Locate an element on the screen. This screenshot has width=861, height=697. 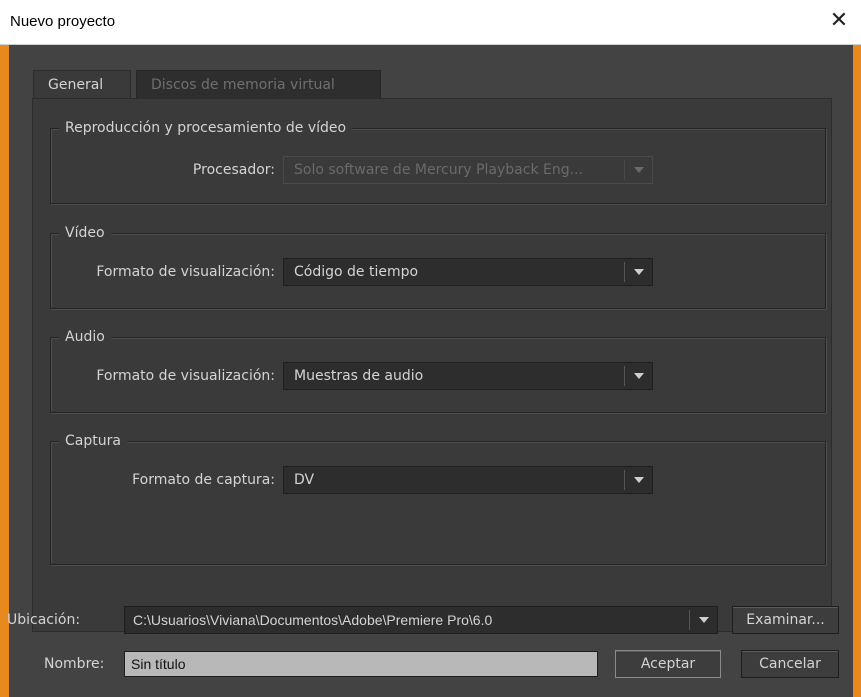
capture-format-value: DV is located at coordinates (304, 480).